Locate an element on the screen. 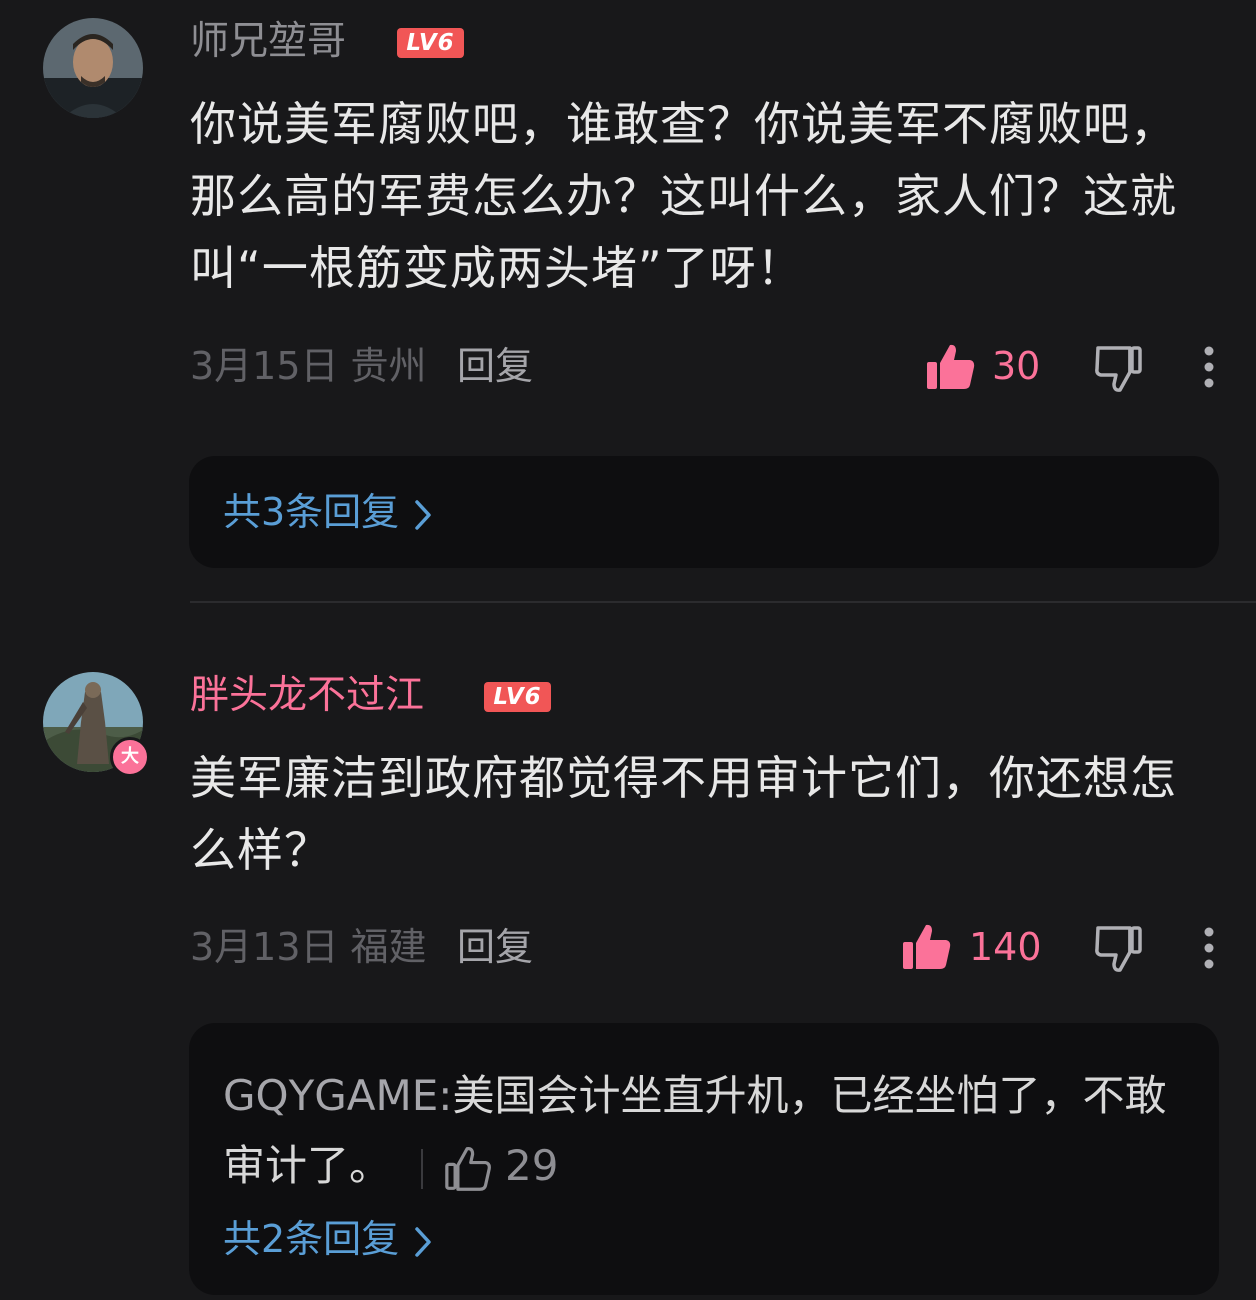  comment-location: 贵州 is located at coordinates (388, 366).